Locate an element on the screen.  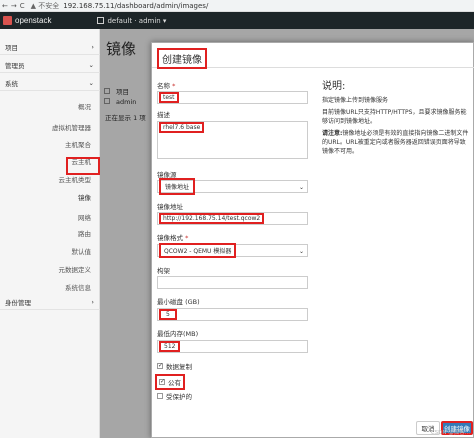
forward-icon: → is located at coordinates (14, 6).